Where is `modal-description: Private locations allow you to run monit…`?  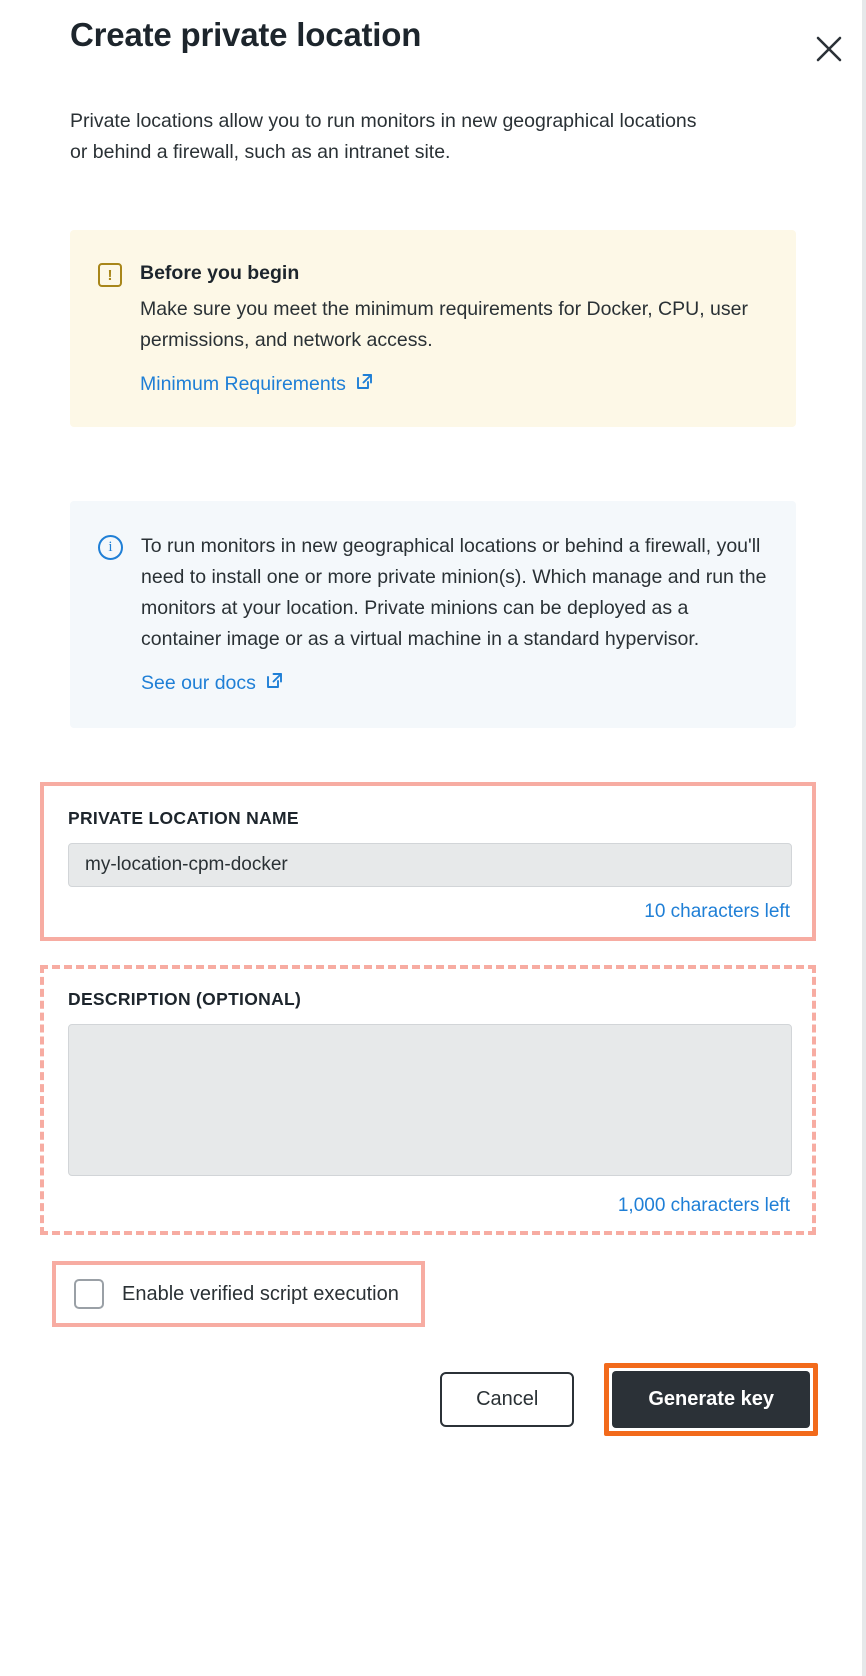
modal-description: Private locations allow you to run monit… is located at coordinates (383, 136).